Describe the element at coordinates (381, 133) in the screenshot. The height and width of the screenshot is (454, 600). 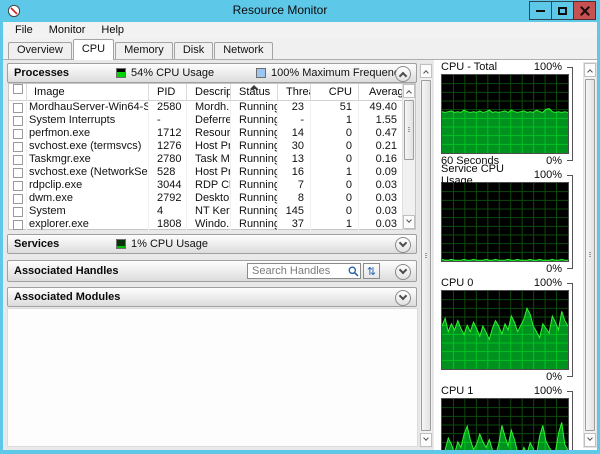
I see `table-cell: 0.47` at that location.